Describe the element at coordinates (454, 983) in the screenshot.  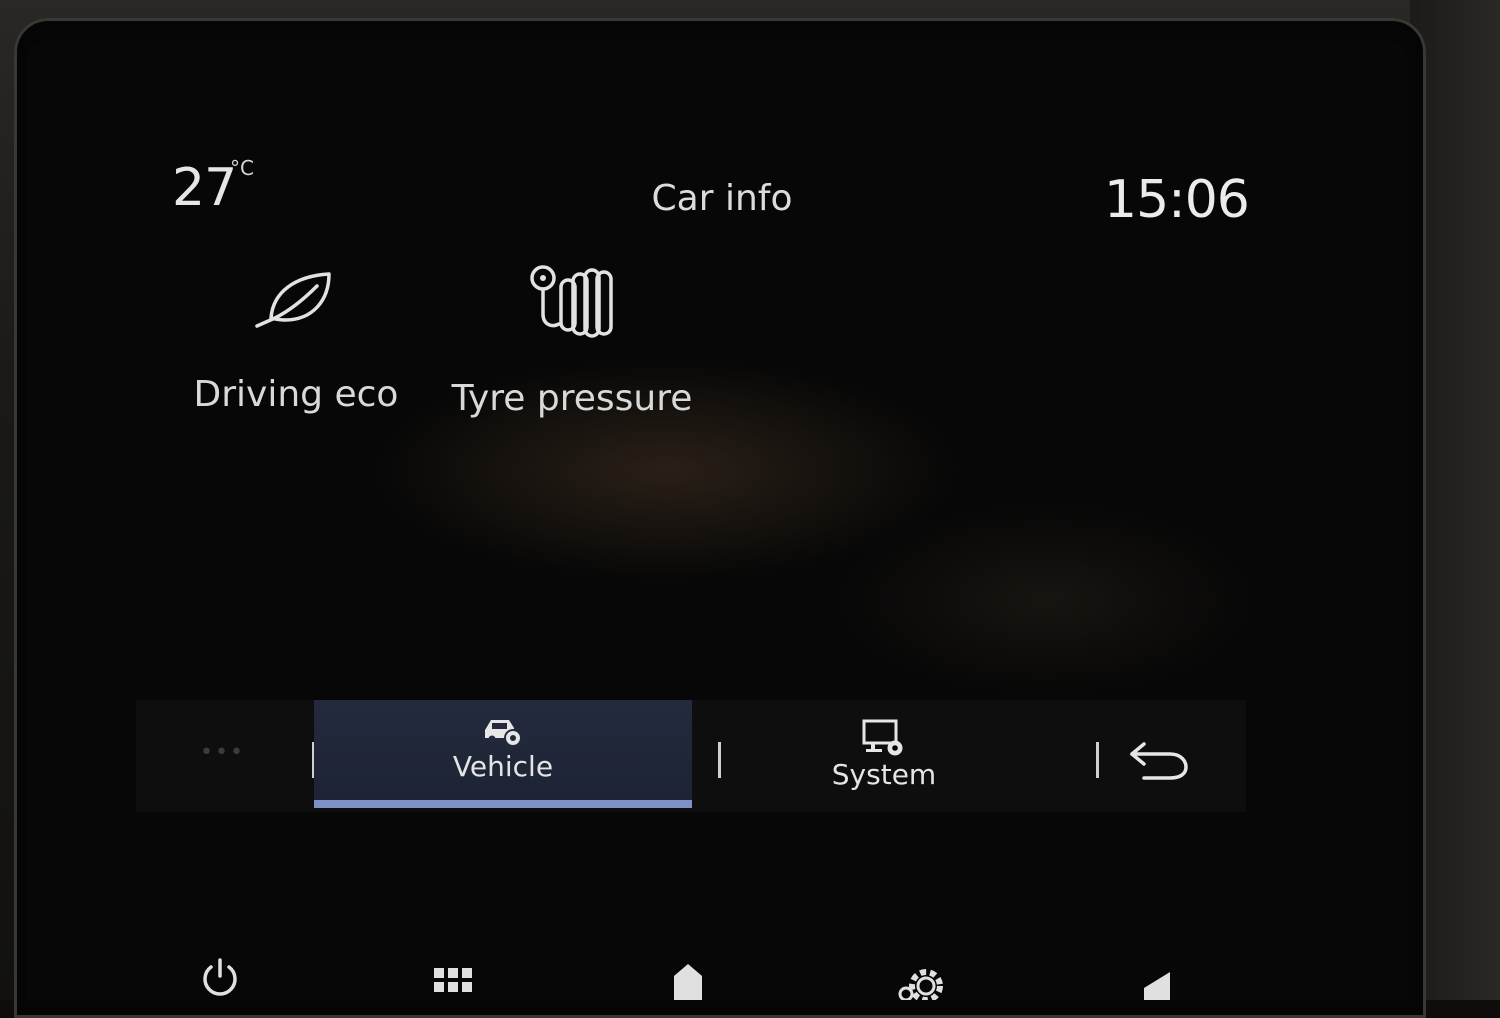
I see `apps-grid-icon` at that location.